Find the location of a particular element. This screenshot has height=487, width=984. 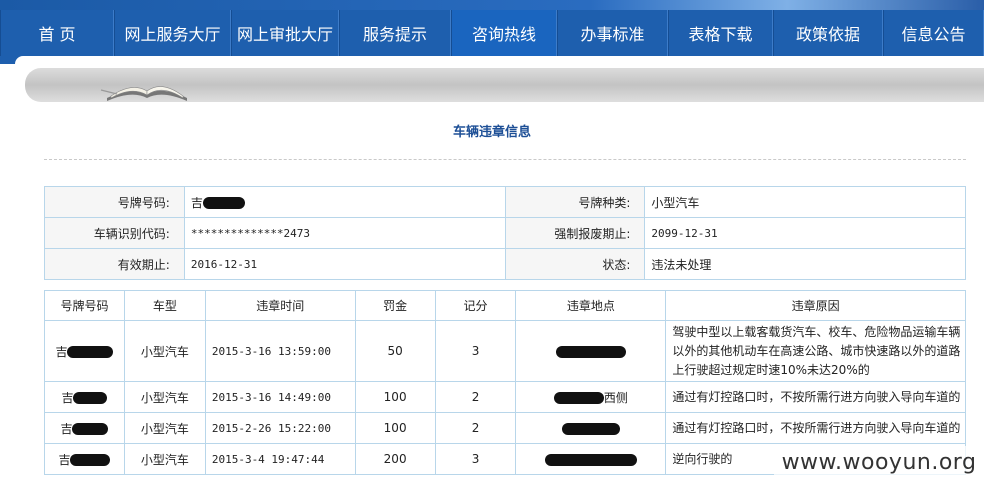

scrap-date-value: 2099-12-31 is located at coordinates (805, 233).